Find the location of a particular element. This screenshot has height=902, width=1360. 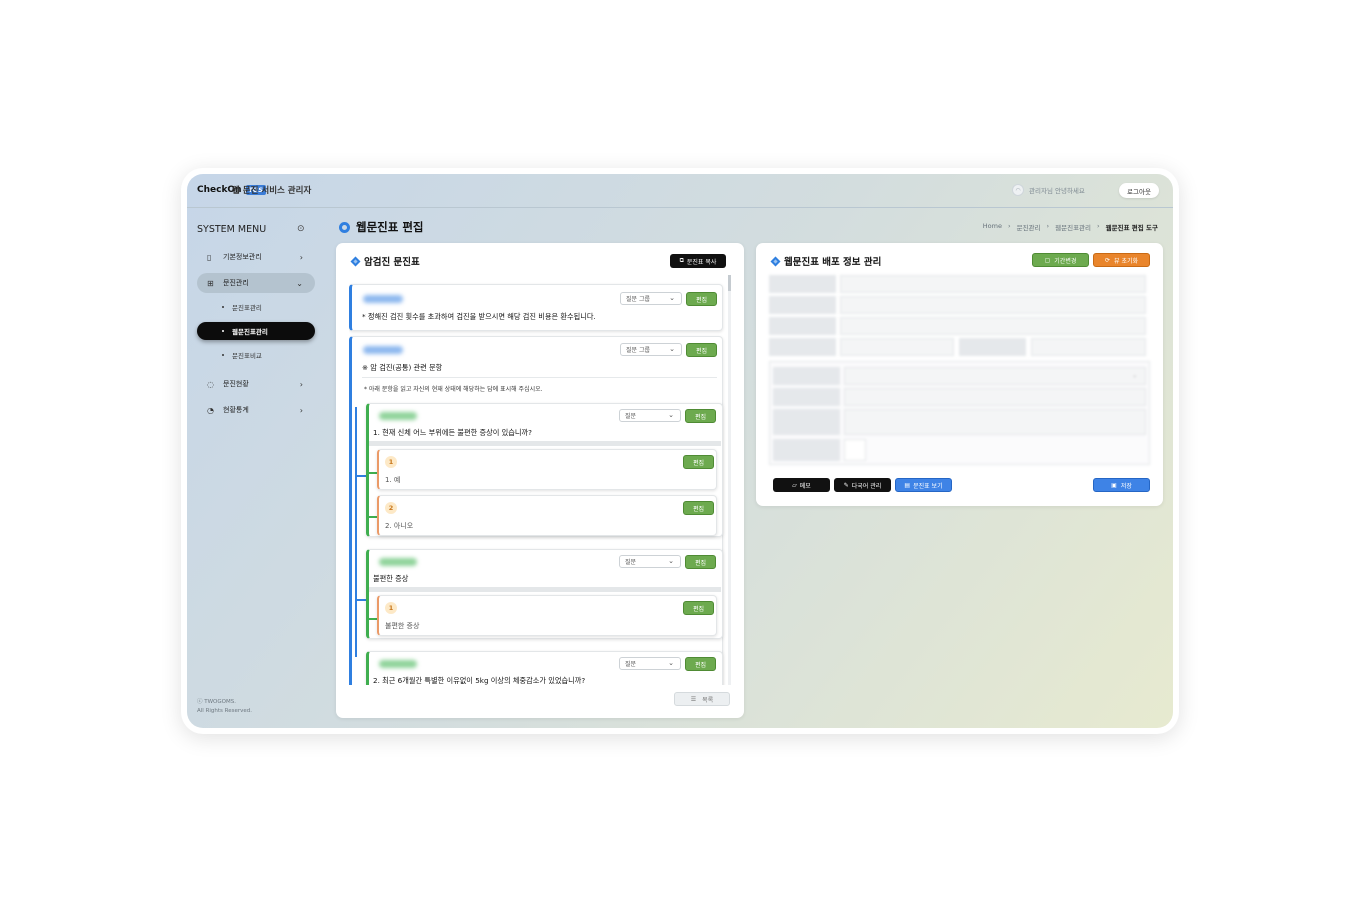

question-text: 2. 최근 6개월간 특별한 이유없이 5kg 이상의 체중감소가 있었습니까? is located at coordinates (479, 680).